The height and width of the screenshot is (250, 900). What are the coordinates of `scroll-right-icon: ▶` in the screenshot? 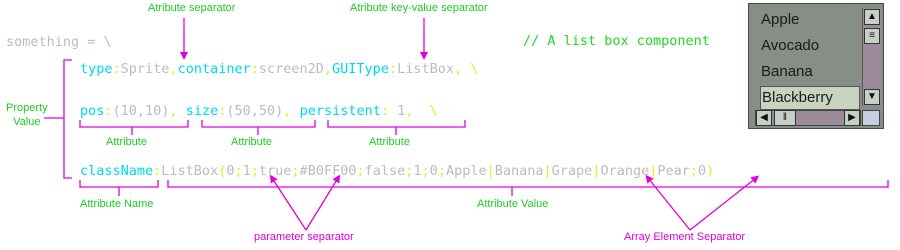 It's located at (852, 118).